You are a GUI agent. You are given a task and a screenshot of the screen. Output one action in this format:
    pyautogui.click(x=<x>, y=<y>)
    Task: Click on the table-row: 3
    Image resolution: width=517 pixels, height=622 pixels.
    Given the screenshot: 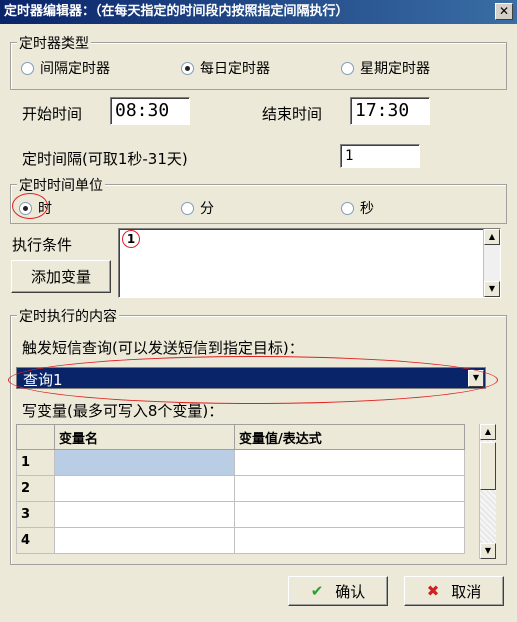 What is the action you would take?
    pyautogui.click(x=240, y=514)
    